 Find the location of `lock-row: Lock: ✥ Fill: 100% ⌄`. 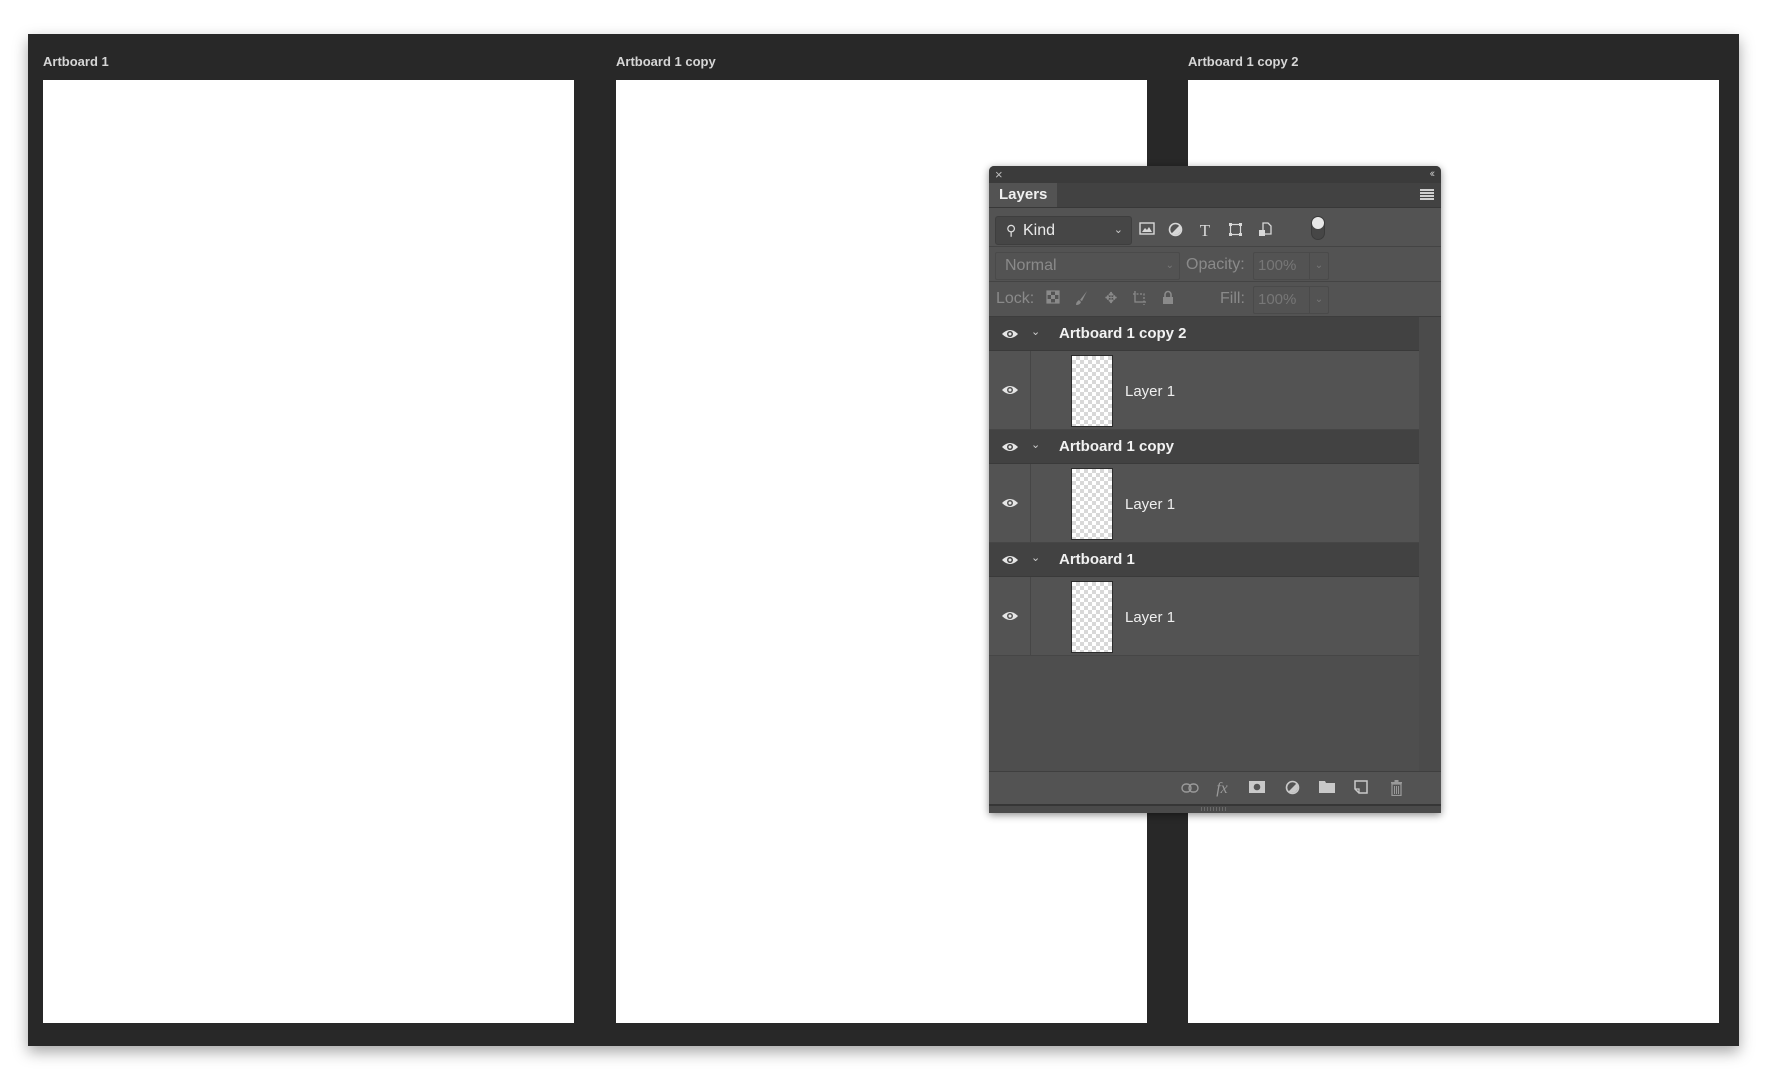

lock-row: Lock: ✥ Fill: 100% ⌄ is located at coordinates (1215, 299).